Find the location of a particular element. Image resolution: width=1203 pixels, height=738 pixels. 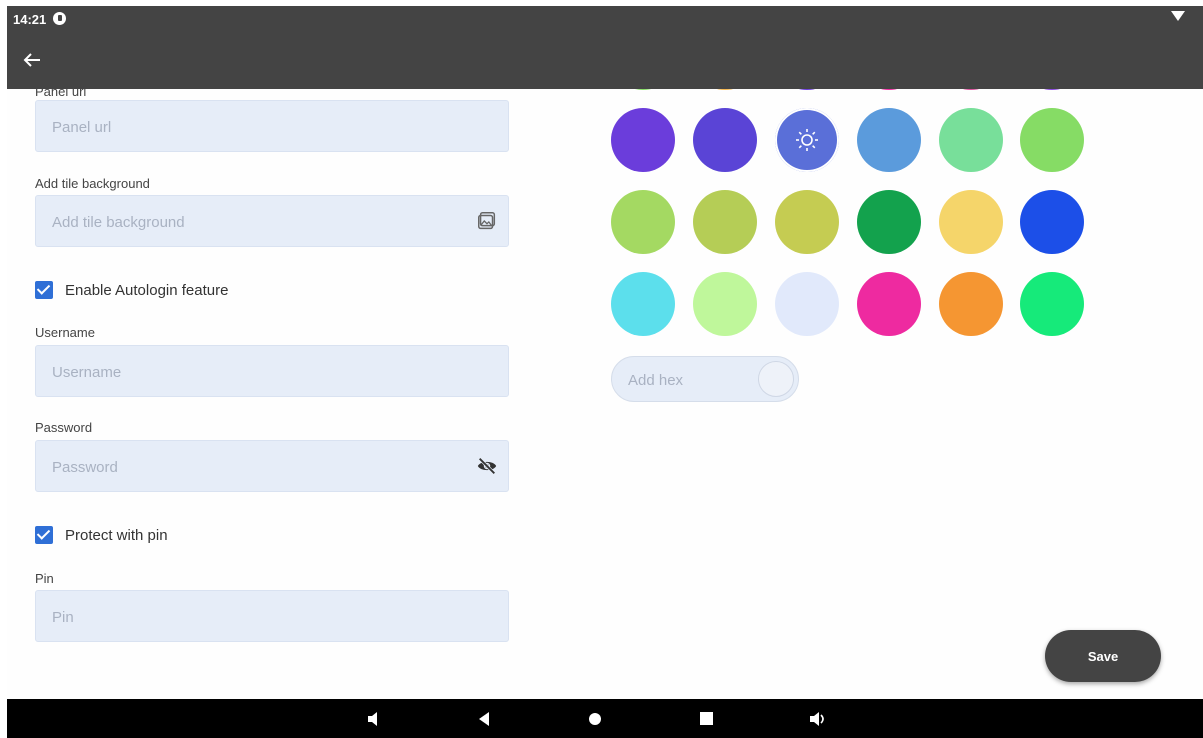

username-input is located at coordinates (252, 372).